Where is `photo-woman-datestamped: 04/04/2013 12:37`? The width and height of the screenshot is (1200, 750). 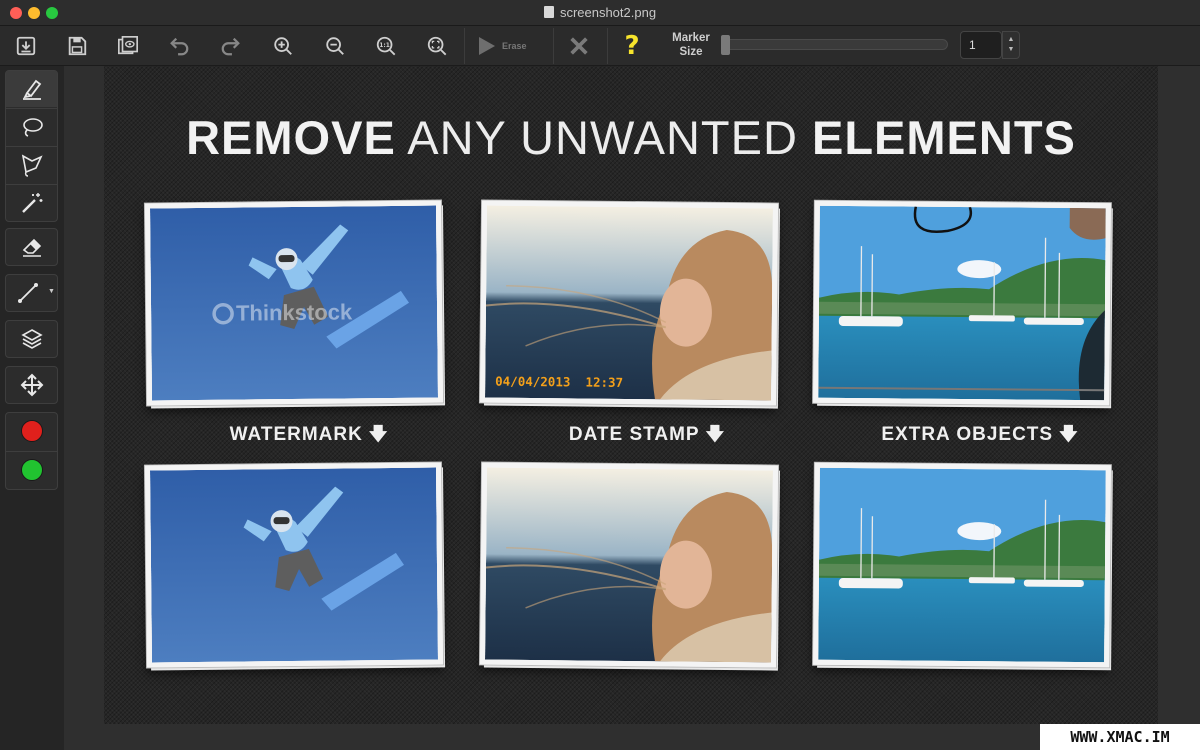
photo-woman-datestamped: 04/04/2013 12:37 is located at coordinates (629, 303).